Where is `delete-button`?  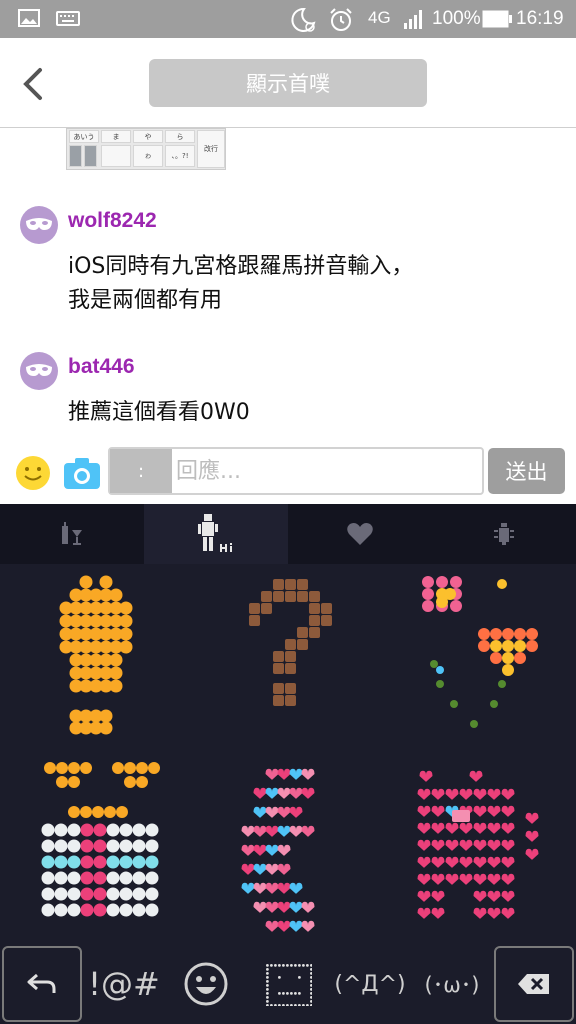
delete-button is located at coordinates (534, 984).